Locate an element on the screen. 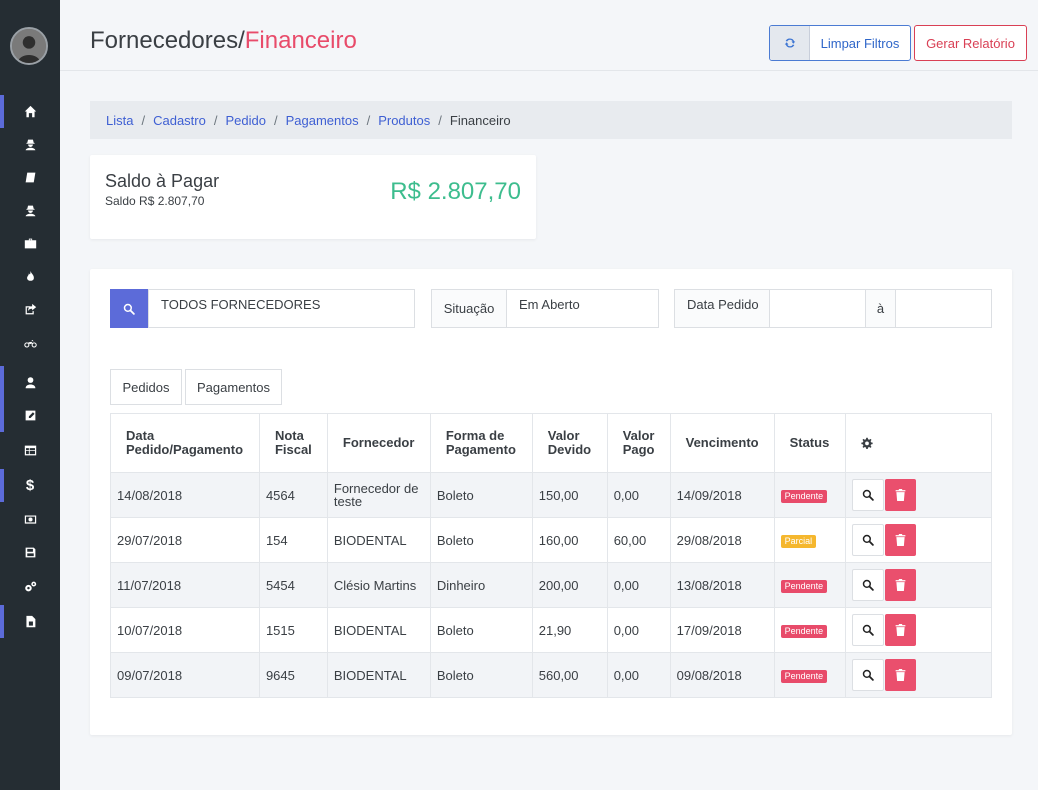 Image resolution: width=1038 pixels, height=790 pixels. breadcrumb-pagamentos: Pagamentos is located at coordinates (322, 120).